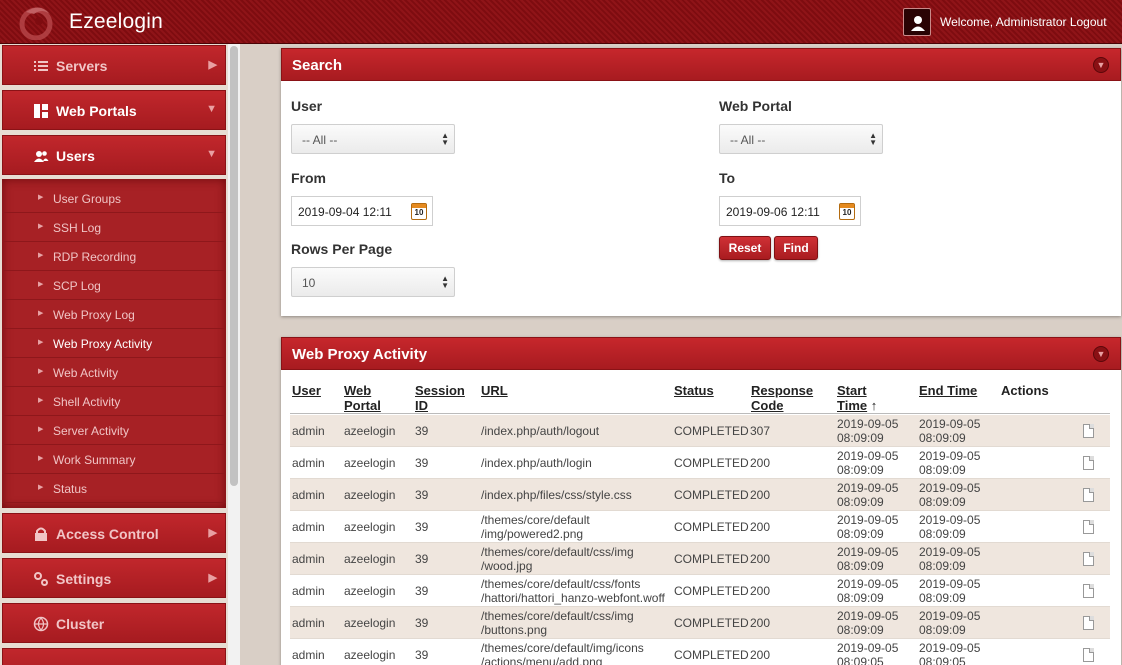 The width and height of the screenshot is (1122, 665). I want to click on activity-panel-header: Web Proxy Activity ▼, so click(701, 353).